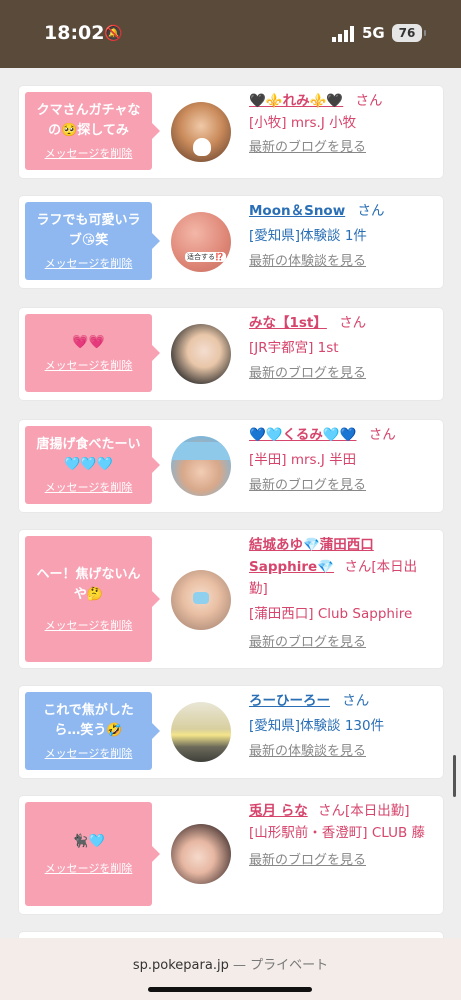 This screenshot has width=461, height=1000. What do you see at coordinates (288, 323) in the screenshot?
I see `user-name-link: みな【1st】` at bounding box center [288, 323].